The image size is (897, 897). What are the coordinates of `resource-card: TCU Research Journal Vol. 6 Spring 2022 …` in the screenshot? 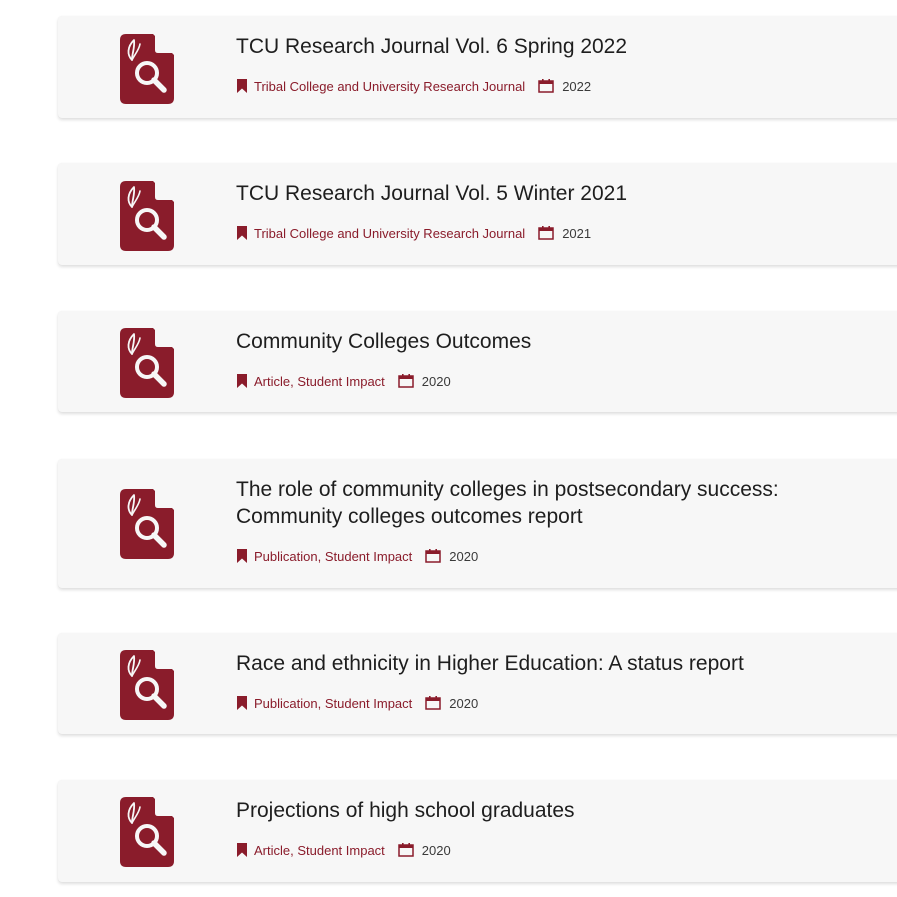 It's located at (477, 67).